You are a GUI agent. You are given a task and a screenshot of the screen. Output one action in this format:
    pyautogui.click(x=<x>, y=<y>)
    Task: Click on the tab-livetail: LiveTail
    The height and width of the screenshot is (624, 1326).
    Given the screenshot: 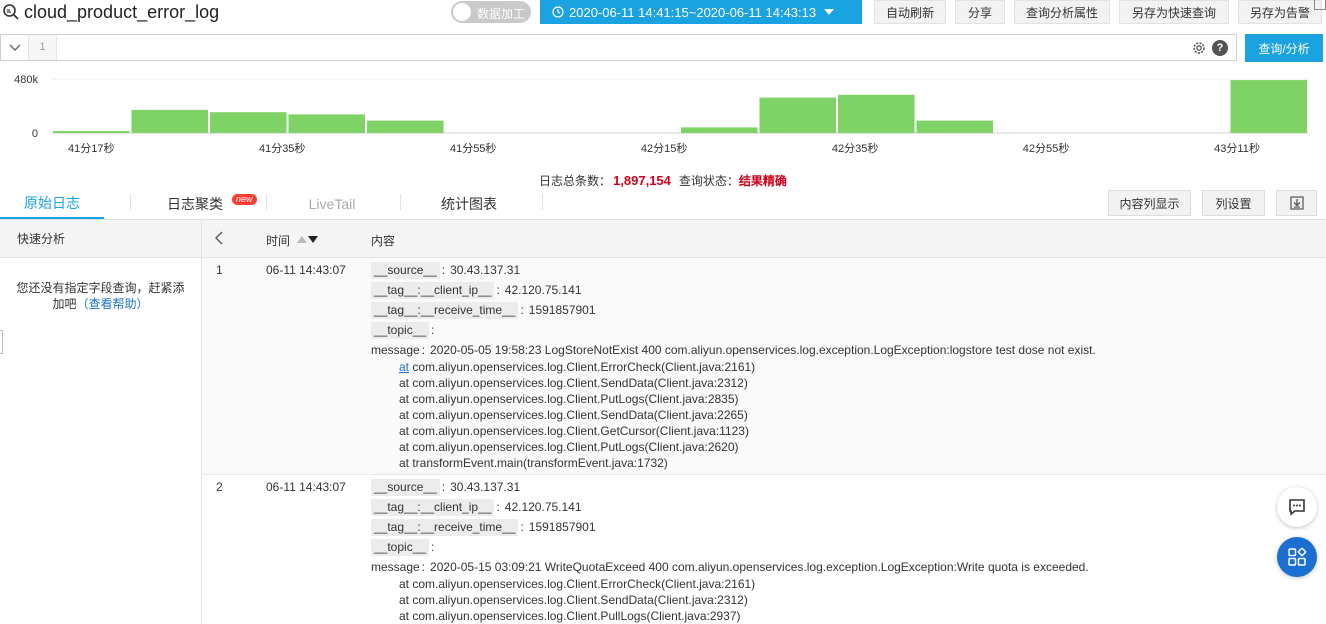 What is the action you would take?
    pyautogui.click(x=332, y=203)
    